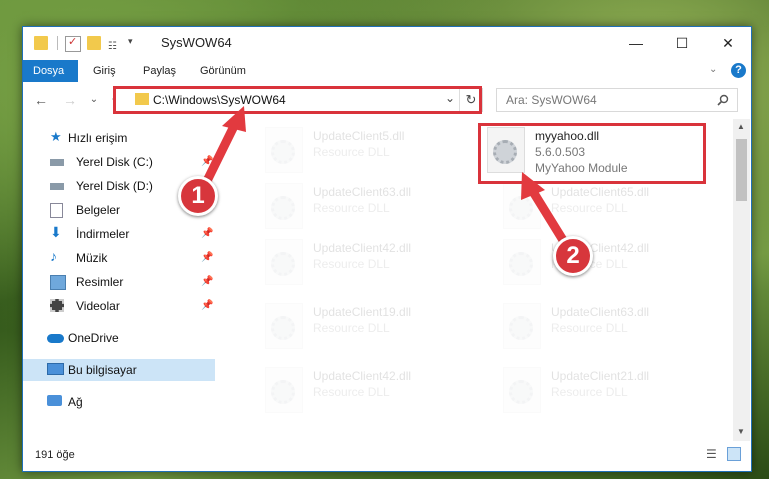 Image resolution: width=769 pixels, height=479 pixels. Describe the element at coordinates (573, 256) in the screenshot. I see `step-badge-2: 2` at that location.